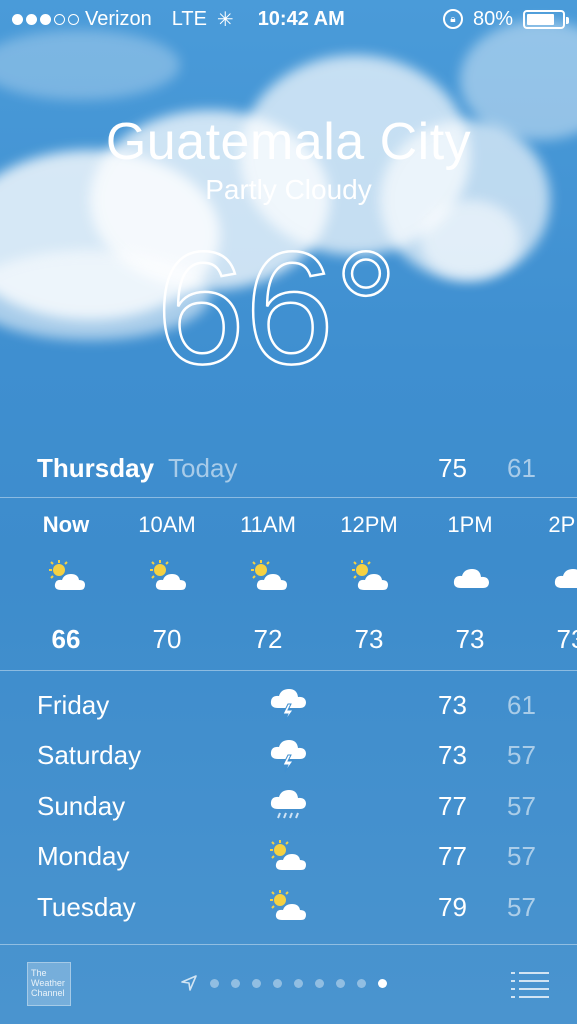  What do you see at coordinates (96, 467) in the screenshot?
I see `today-day-name: Thursday` at bounding box center [96, 467].